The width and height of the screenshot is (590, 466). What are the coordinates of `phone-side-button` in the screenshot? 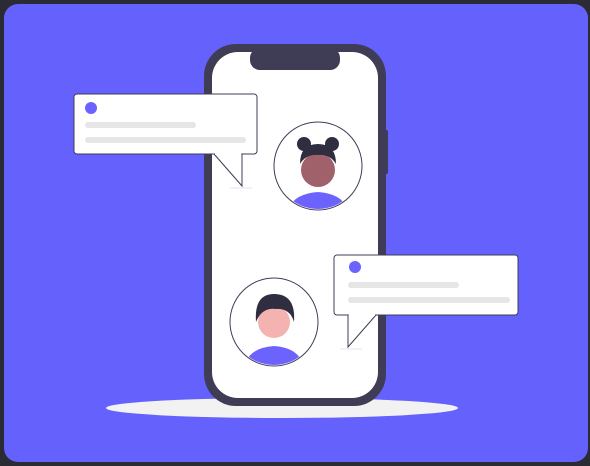 It's located at (385, 152).